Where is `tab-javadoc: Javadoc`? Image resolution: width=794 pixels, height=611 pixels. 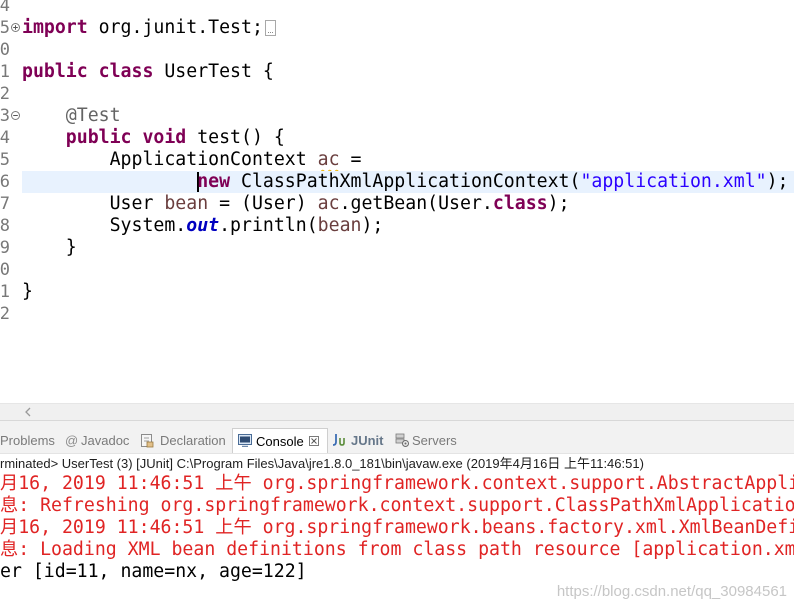 tab-javadoc: Javadoc is located at coordinates (99, 440).